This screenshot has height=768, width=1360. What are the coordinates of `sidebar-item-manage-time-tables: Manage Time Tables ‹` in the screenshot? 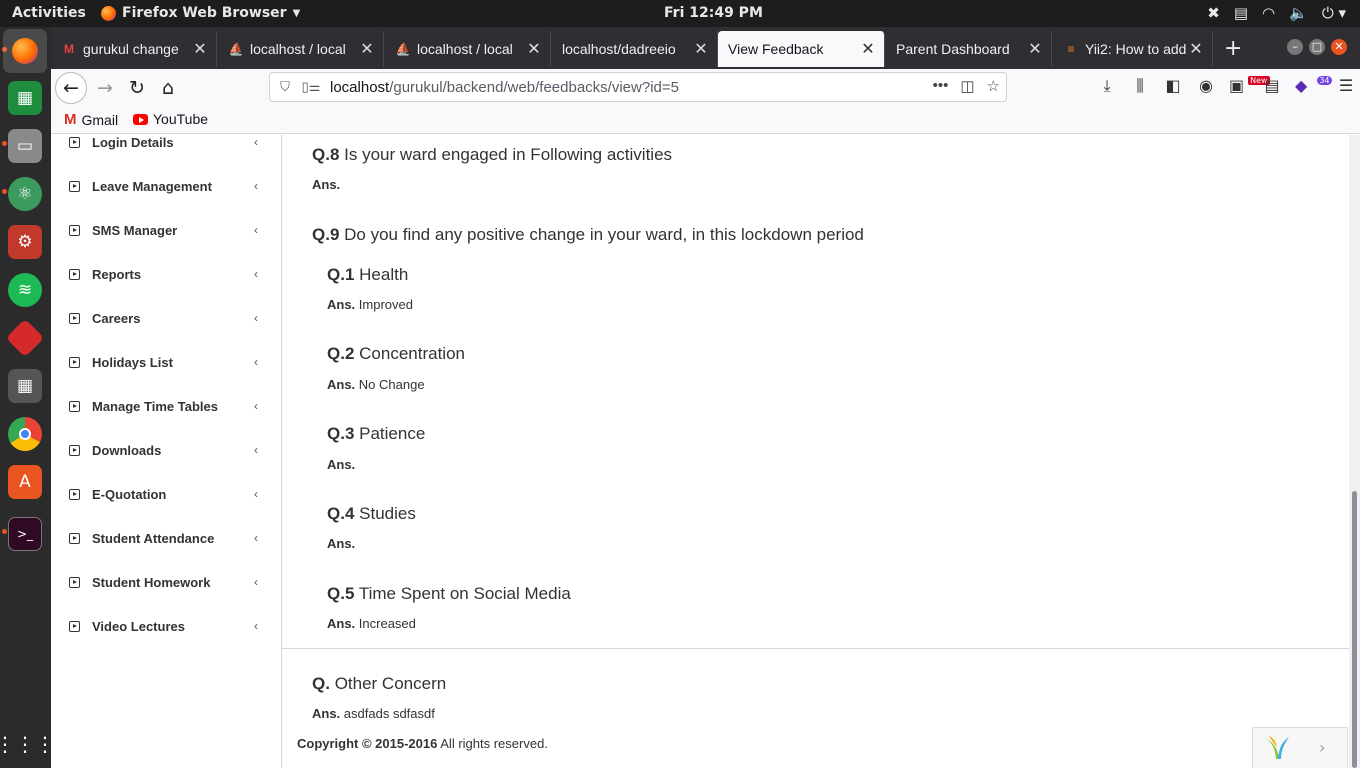 It's located at (166, 406).